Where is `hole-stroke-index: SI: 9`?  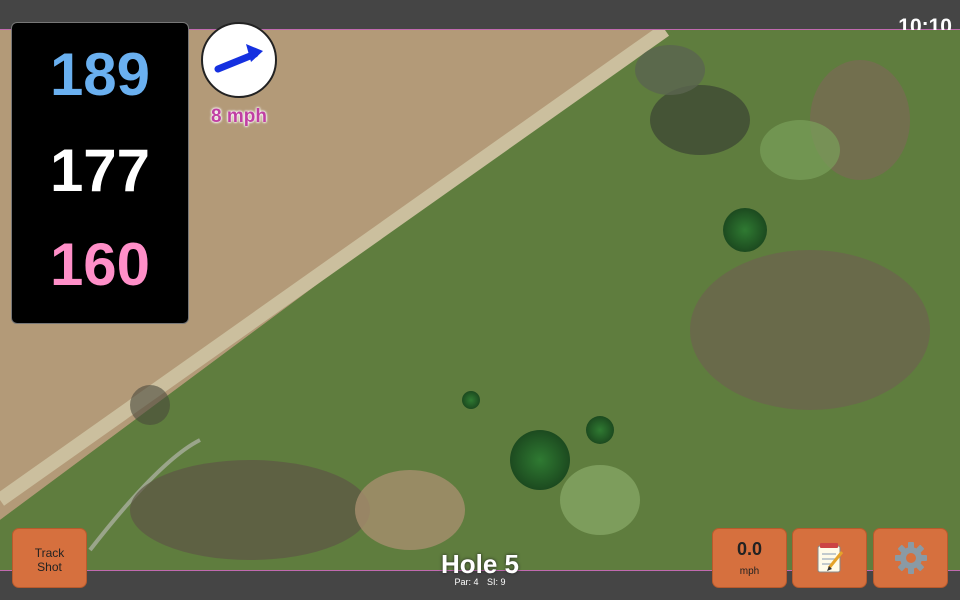
hole-stroke-index: SI: 9 is located at coordinates (496, 582).